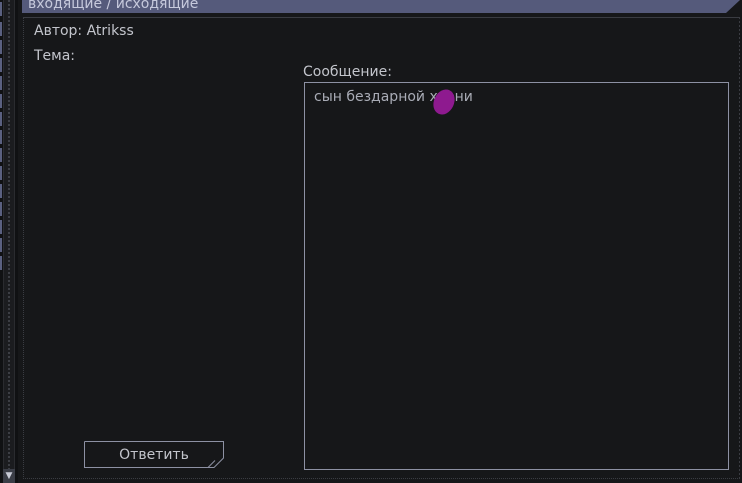 The image size is (742, 483). What do you see at coordinates (84, 31) in the screenshot?
I see `author-line: Автор: Atrikss` at bounding box center [84, 31].